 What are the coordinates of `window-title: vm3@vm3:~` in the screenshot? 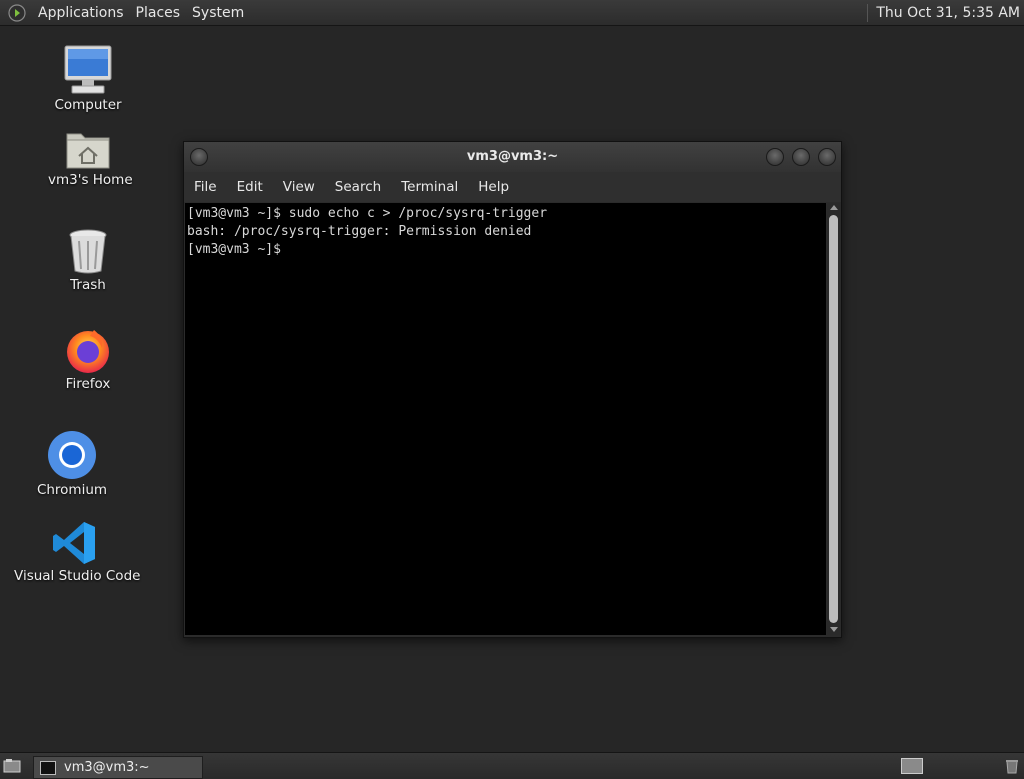 It's located at (512, 156).